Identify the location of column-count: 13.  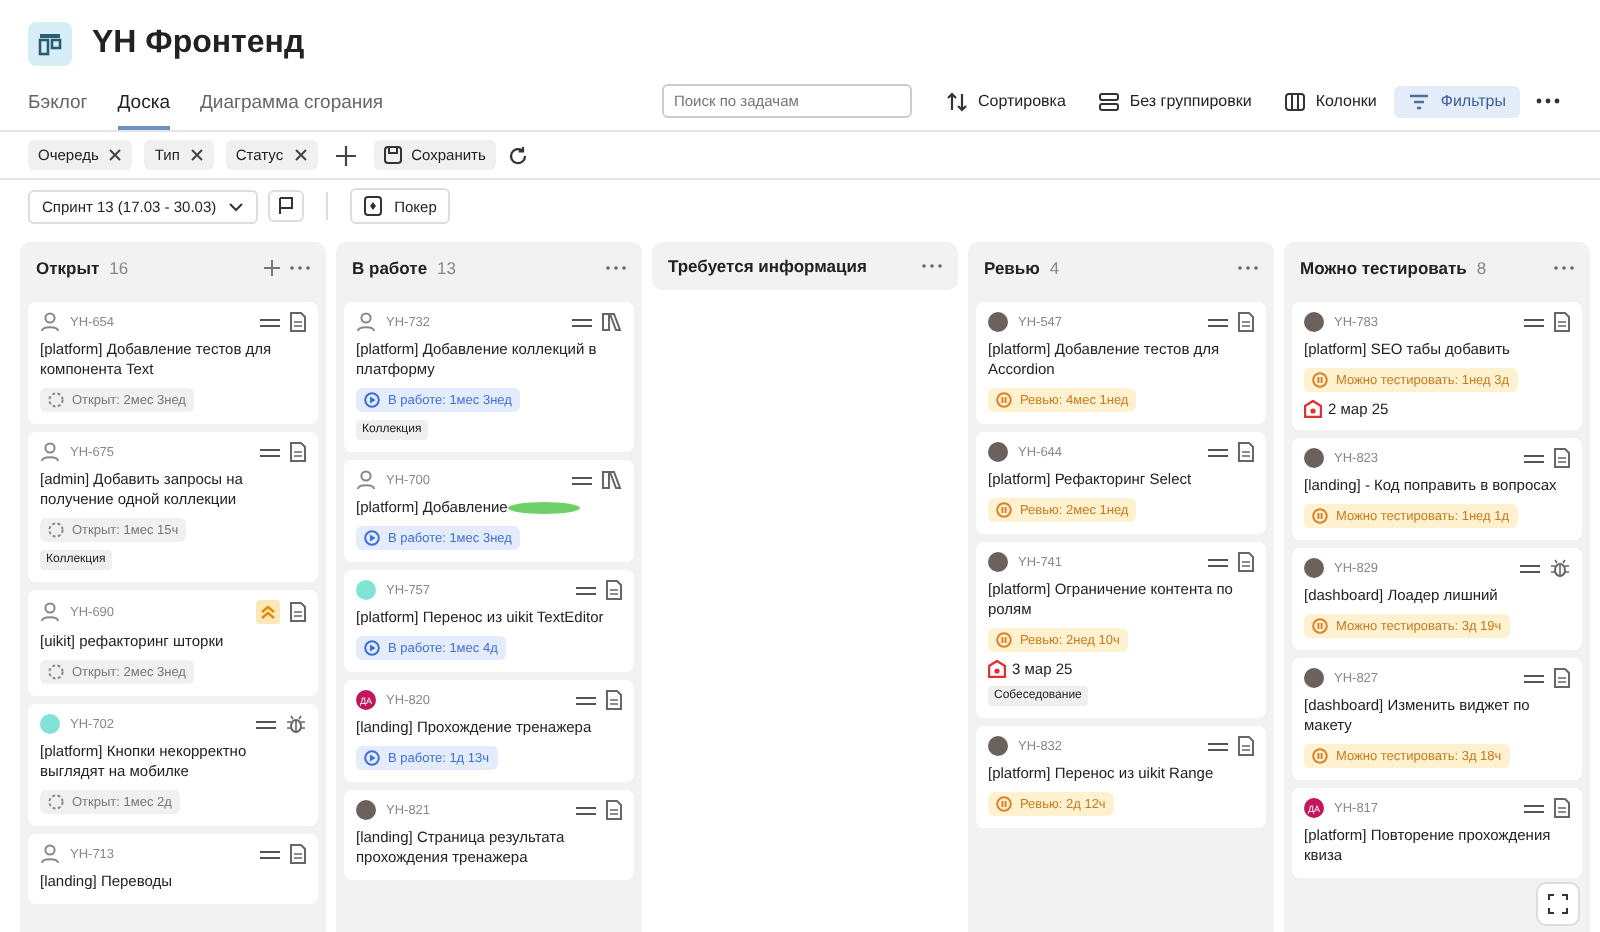
(447, 268).